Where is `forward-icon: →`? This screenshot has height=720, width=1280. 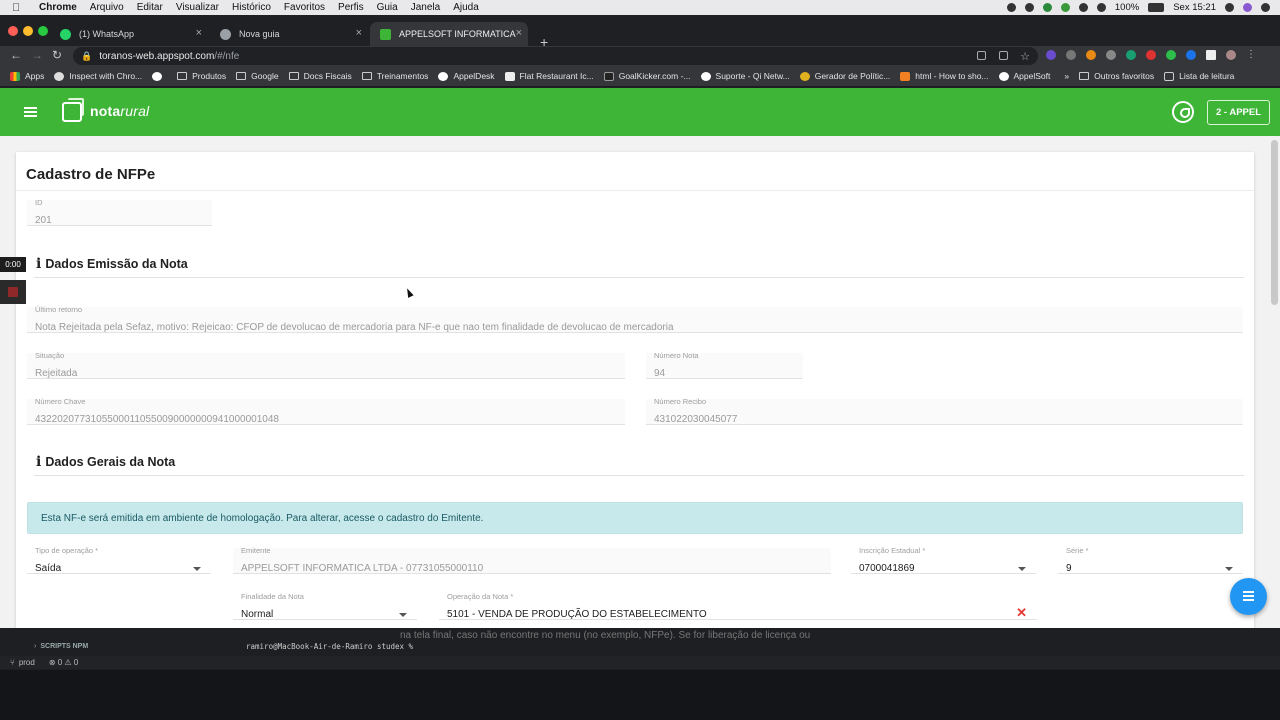 forward-icon: → is located at coordinates (37, 55).